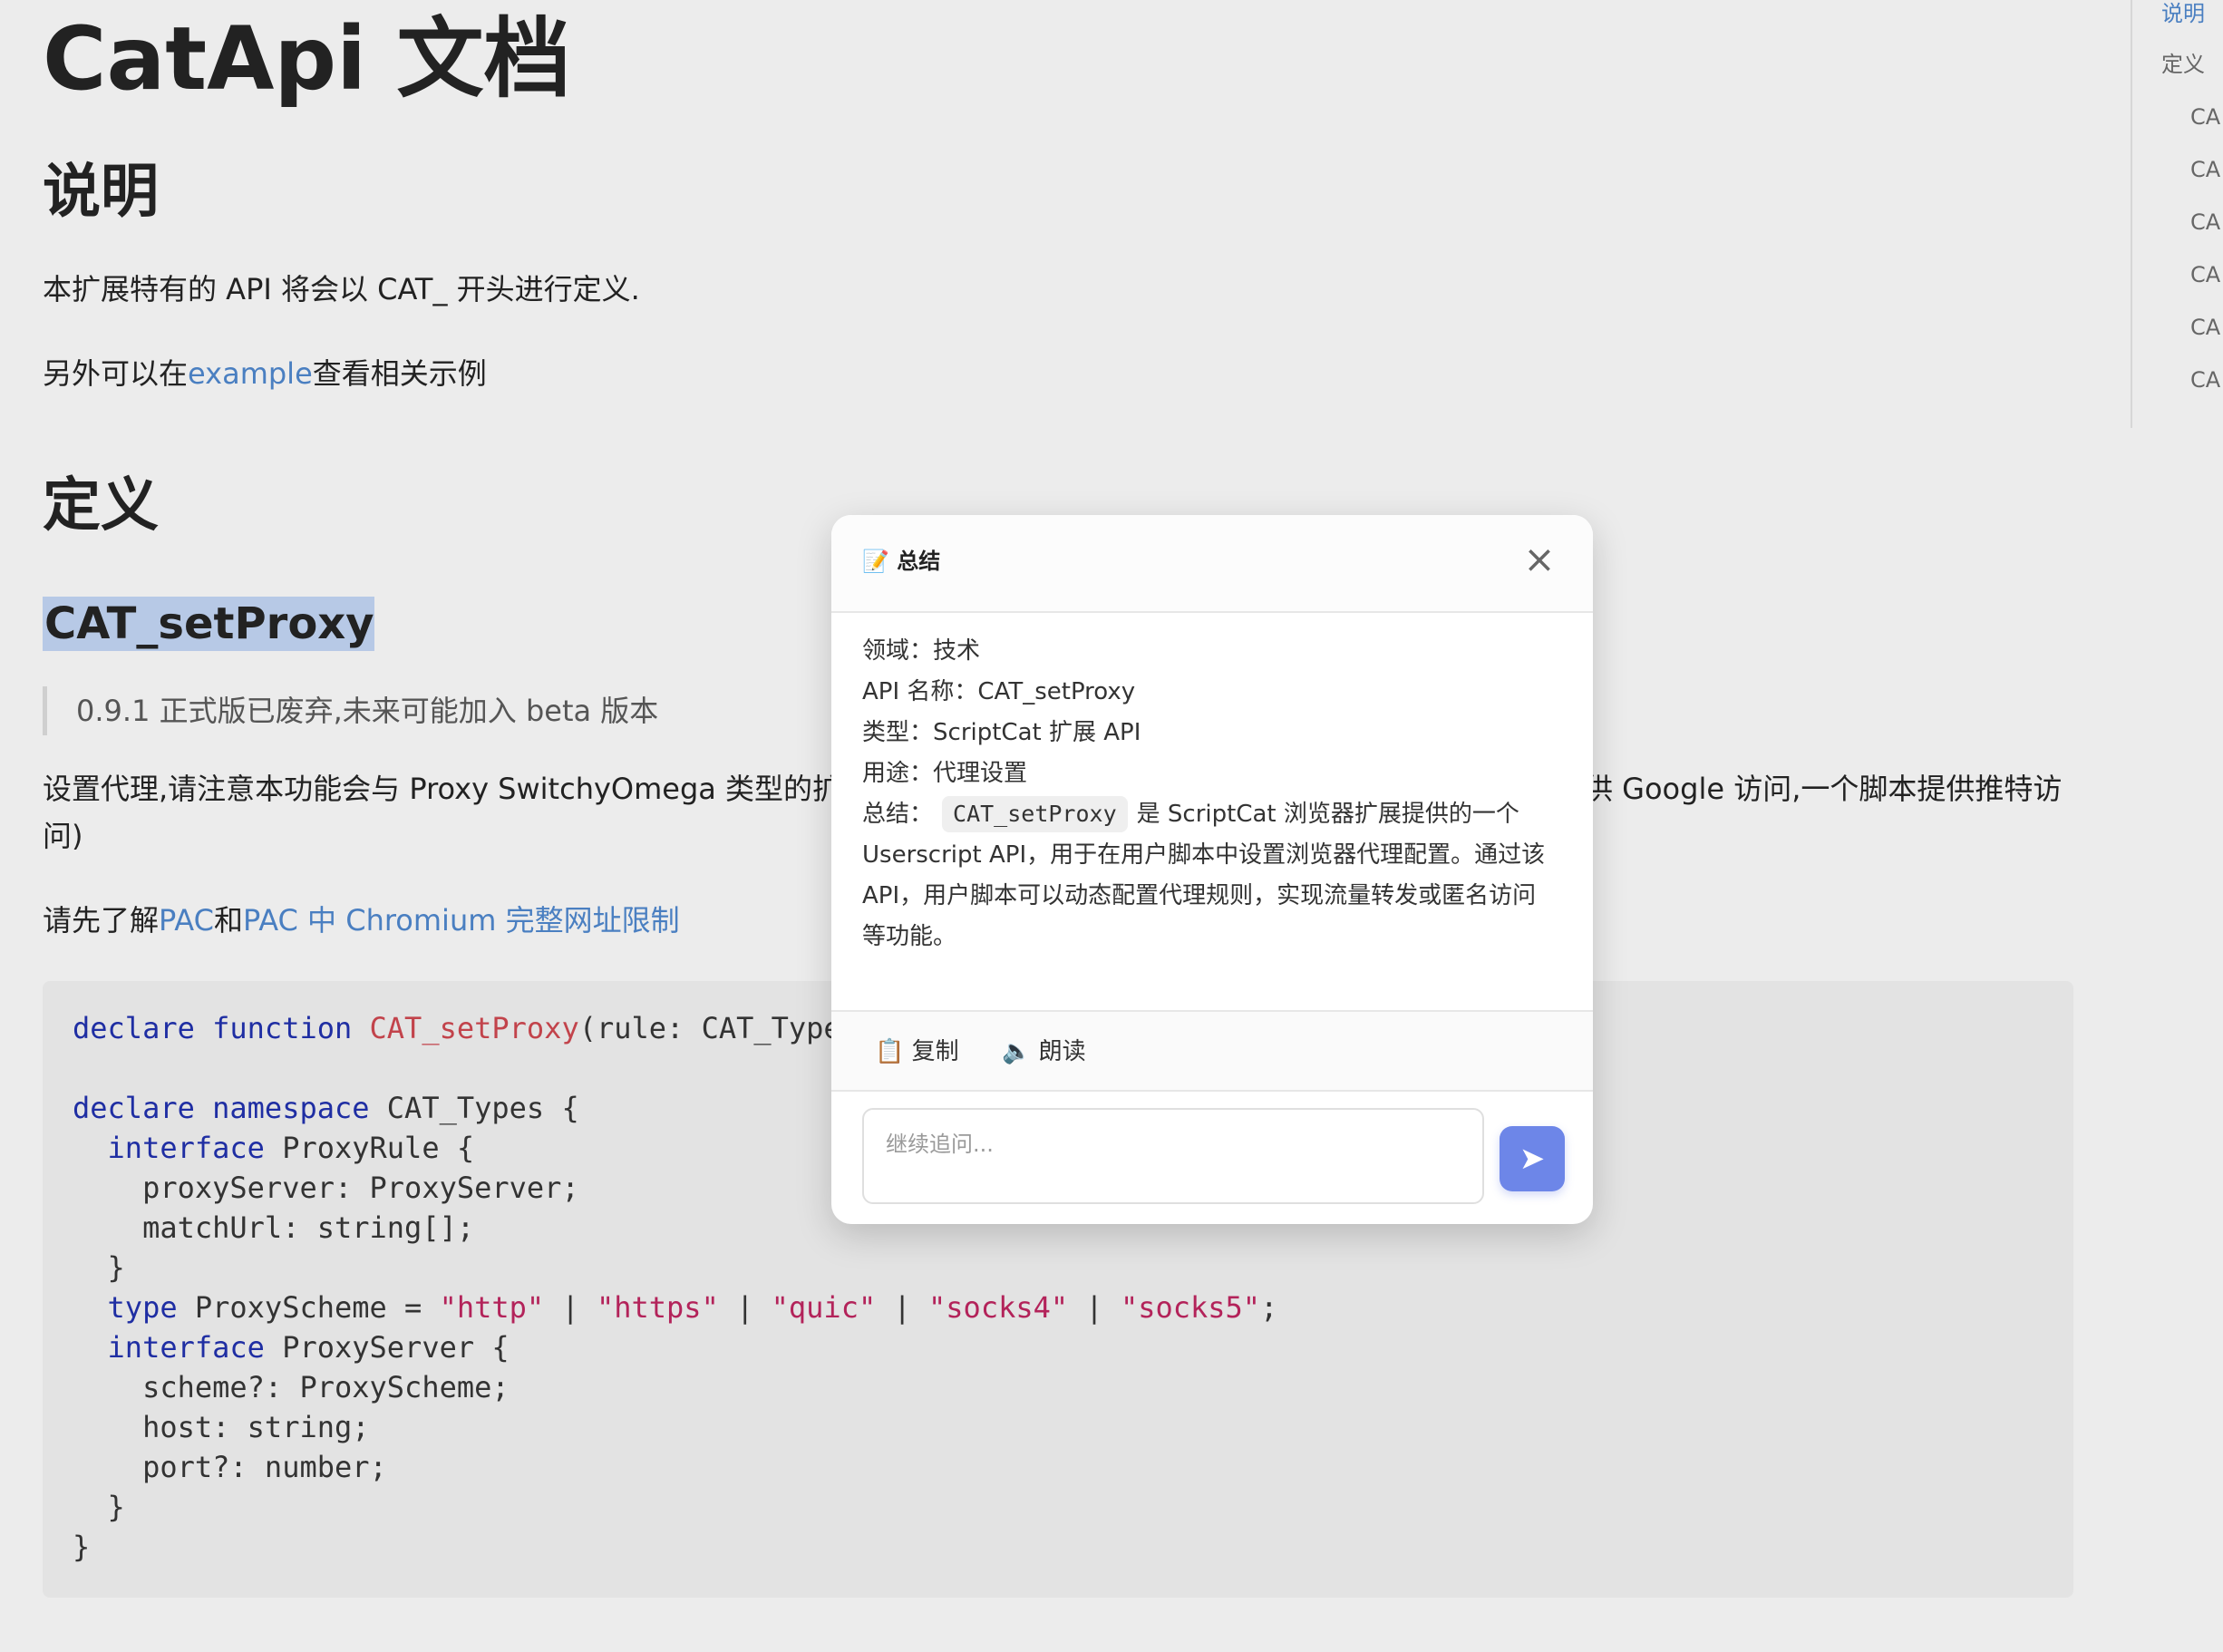 The height and width of the screenshot is (1652, 2223). What do you see at coordinates (1327, 814) in the screenshot?
I see `summary-line-1: 是 ScriptCat 浏览器扩展提供的一个` at bounding box center [1327, 814].